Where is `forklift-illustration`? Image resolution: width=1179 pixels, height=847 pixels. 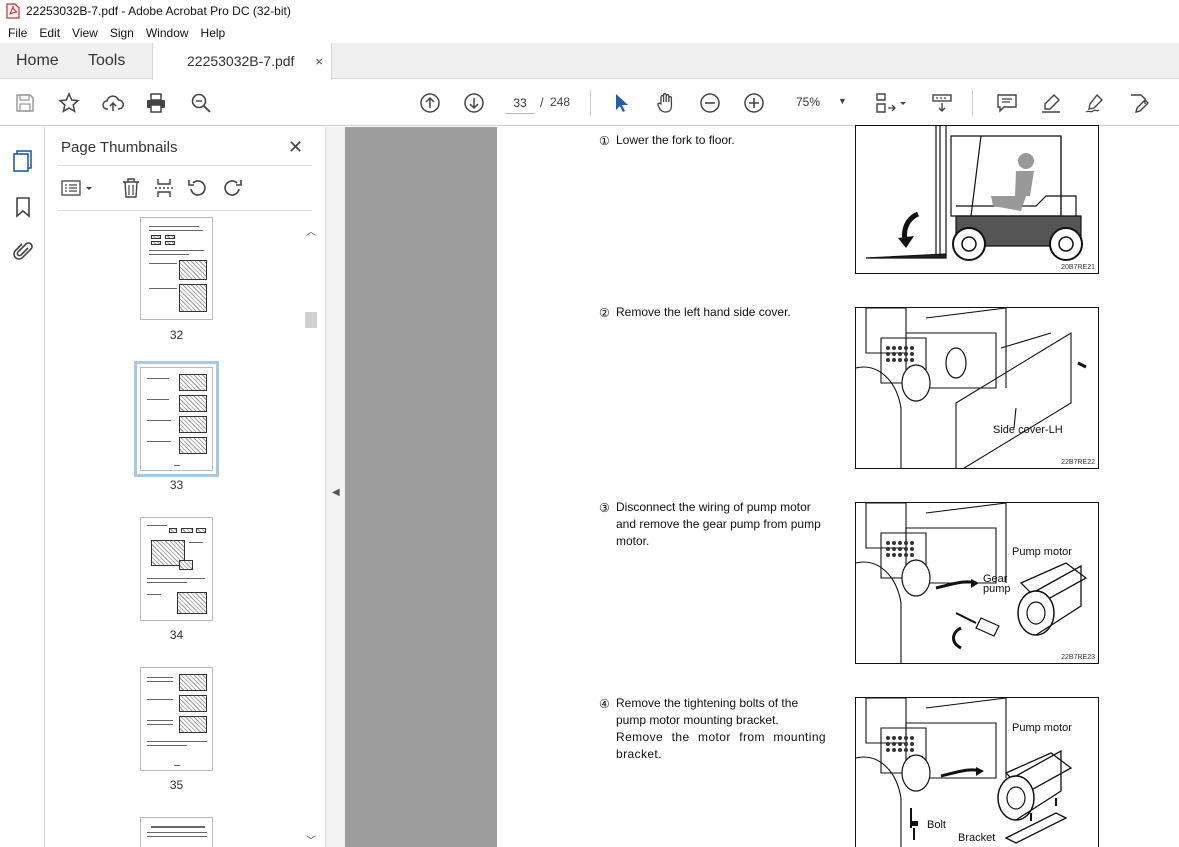 forklift-illustration is located at coordinates (974, 193).